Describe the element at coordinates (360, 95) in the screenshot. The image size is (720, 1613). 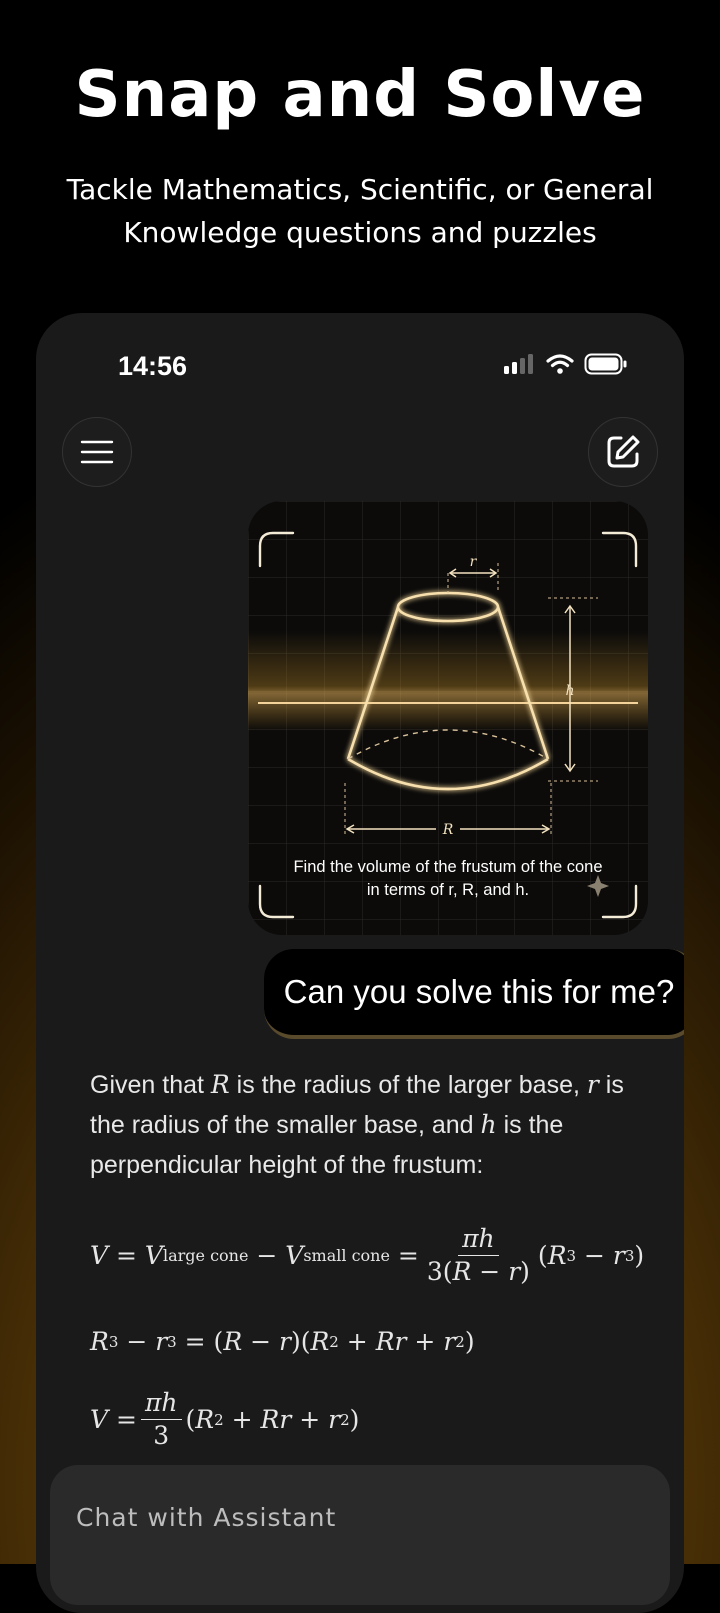
I see `headline: Snap and Solve` at that location.